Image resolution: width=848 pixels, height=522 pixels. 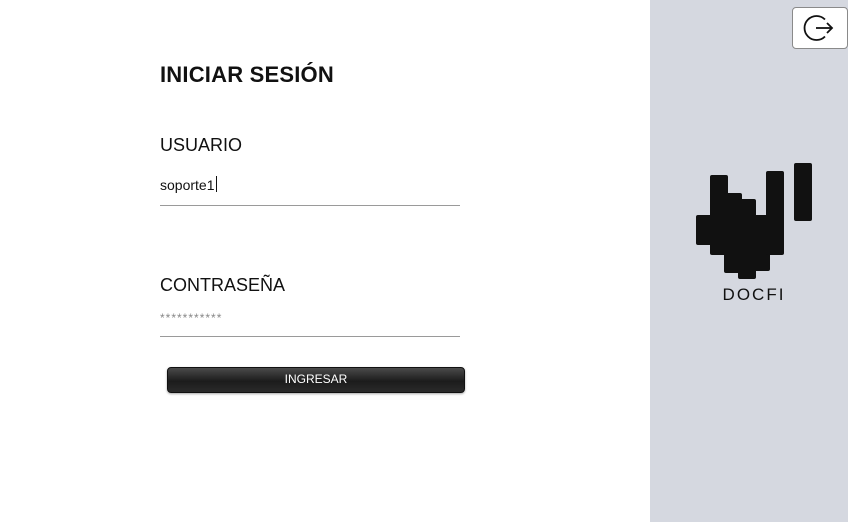 I want to click on brand-name: DOCFI, so click(x=754, y=294).